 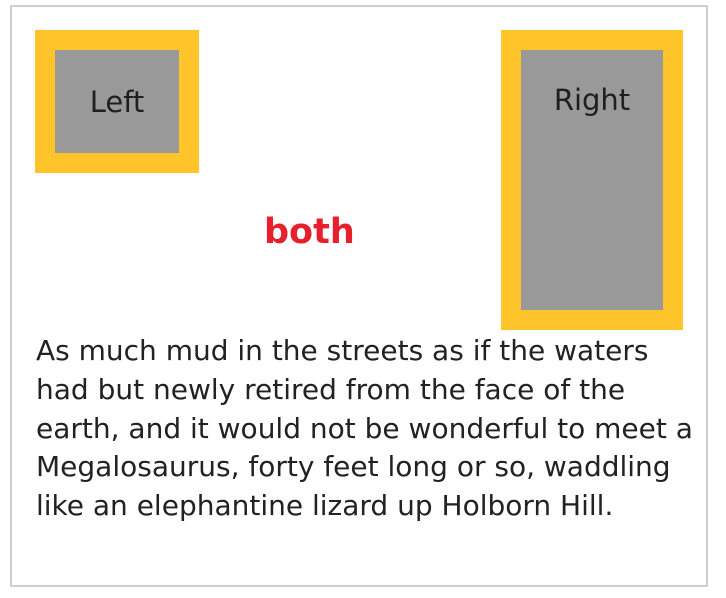 I want to click on float-left-label: Left, so click(x=117, y=101).